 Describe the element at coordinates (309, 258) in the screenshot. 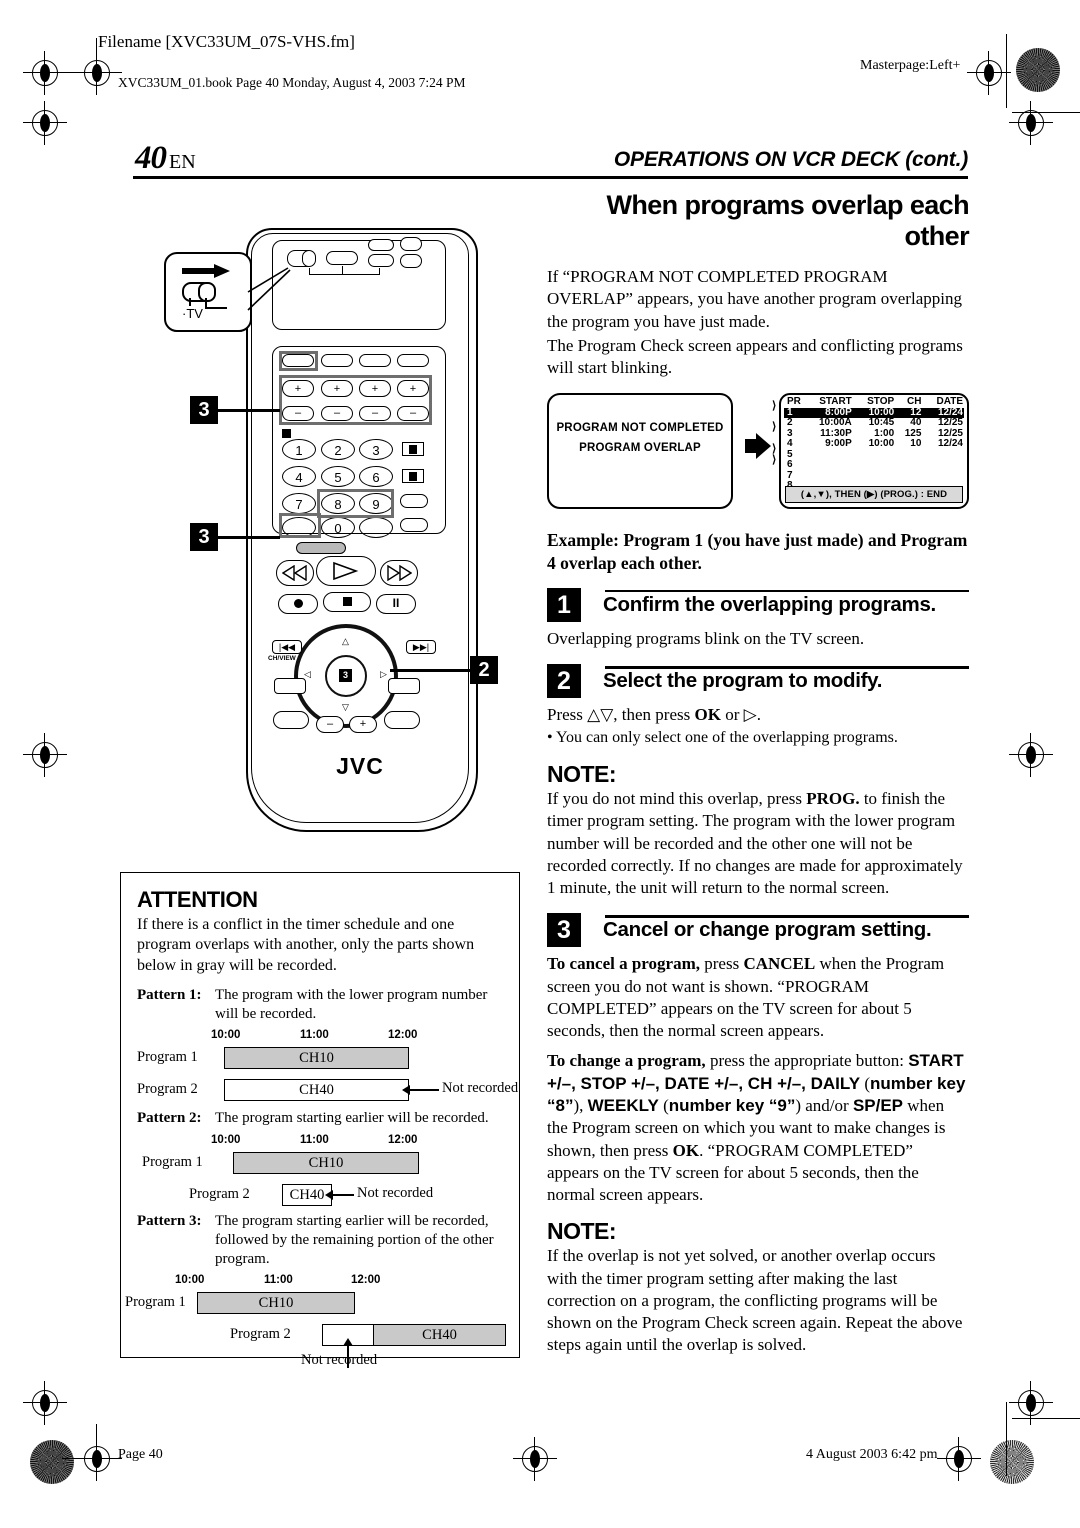

I see `tv-vcr-switch-knob` at that location.